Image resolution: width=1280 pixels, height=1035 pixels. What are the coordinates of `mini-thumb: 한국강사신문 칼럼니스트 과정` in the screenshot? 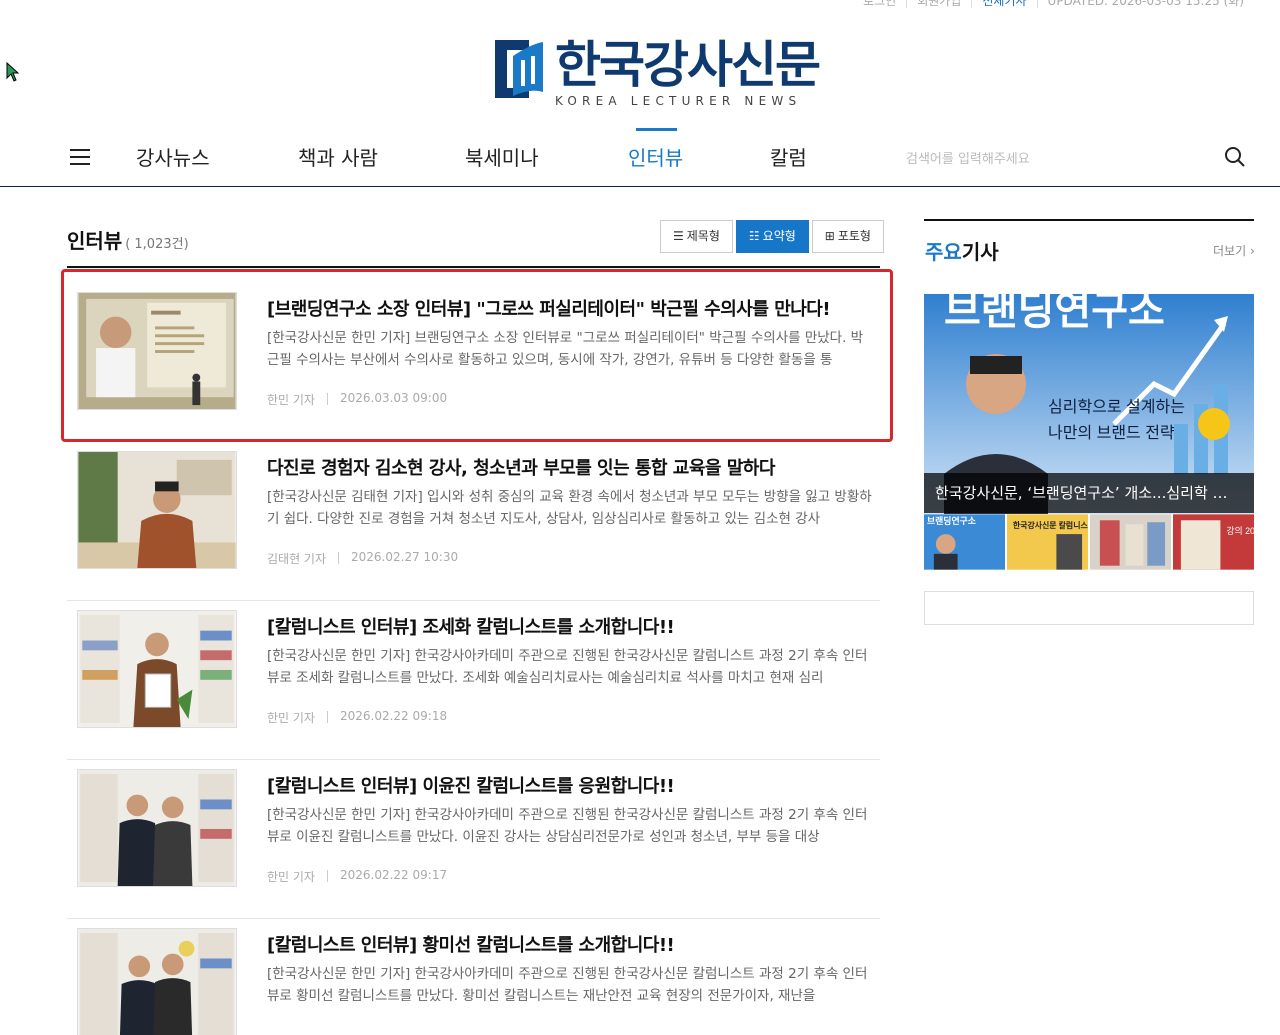 It's located at (1047, 542).